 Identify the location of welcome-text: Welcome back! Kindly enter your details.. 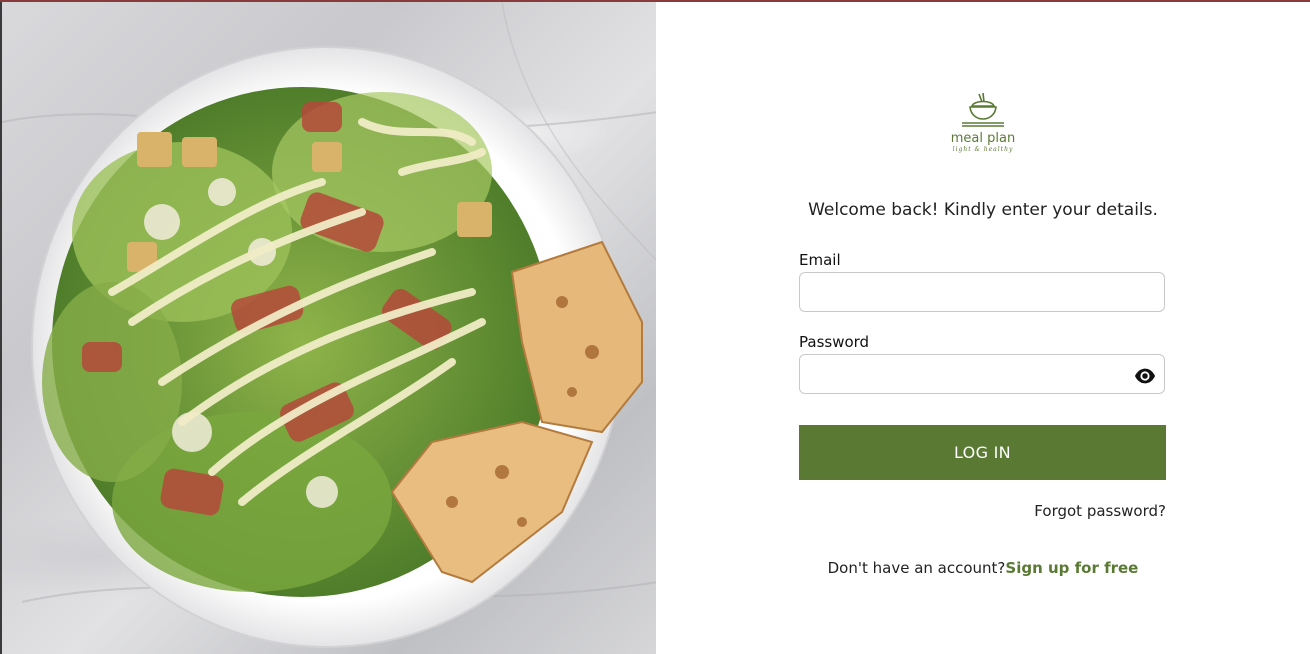
(983, 210).